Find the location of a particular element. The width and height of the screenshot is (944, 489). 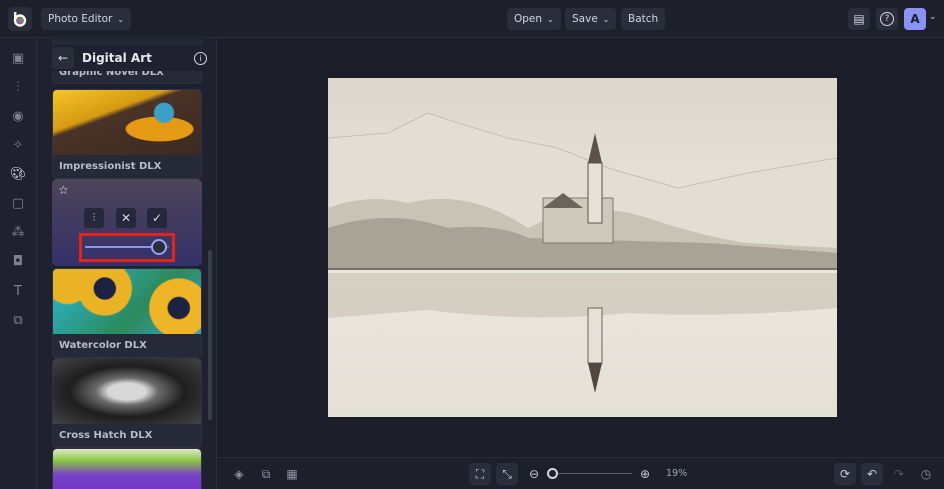

active-effect-card: ☆ ⫶ ✕ ✓ is located at coordinates (127, 222).